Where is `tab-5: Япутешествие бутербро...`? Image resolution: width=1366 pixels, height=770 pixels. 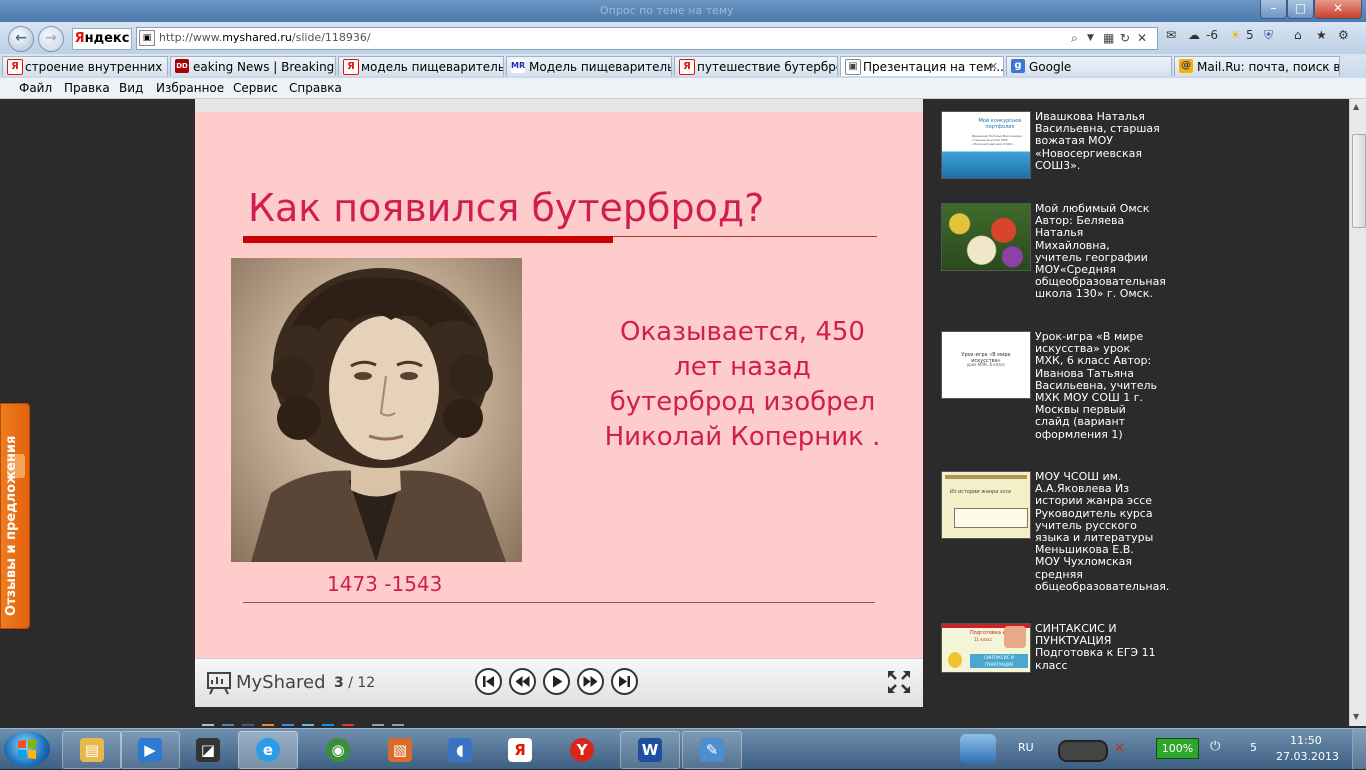
tab-5: Япутешествие бутербро... is located at coordinates (756, 66).